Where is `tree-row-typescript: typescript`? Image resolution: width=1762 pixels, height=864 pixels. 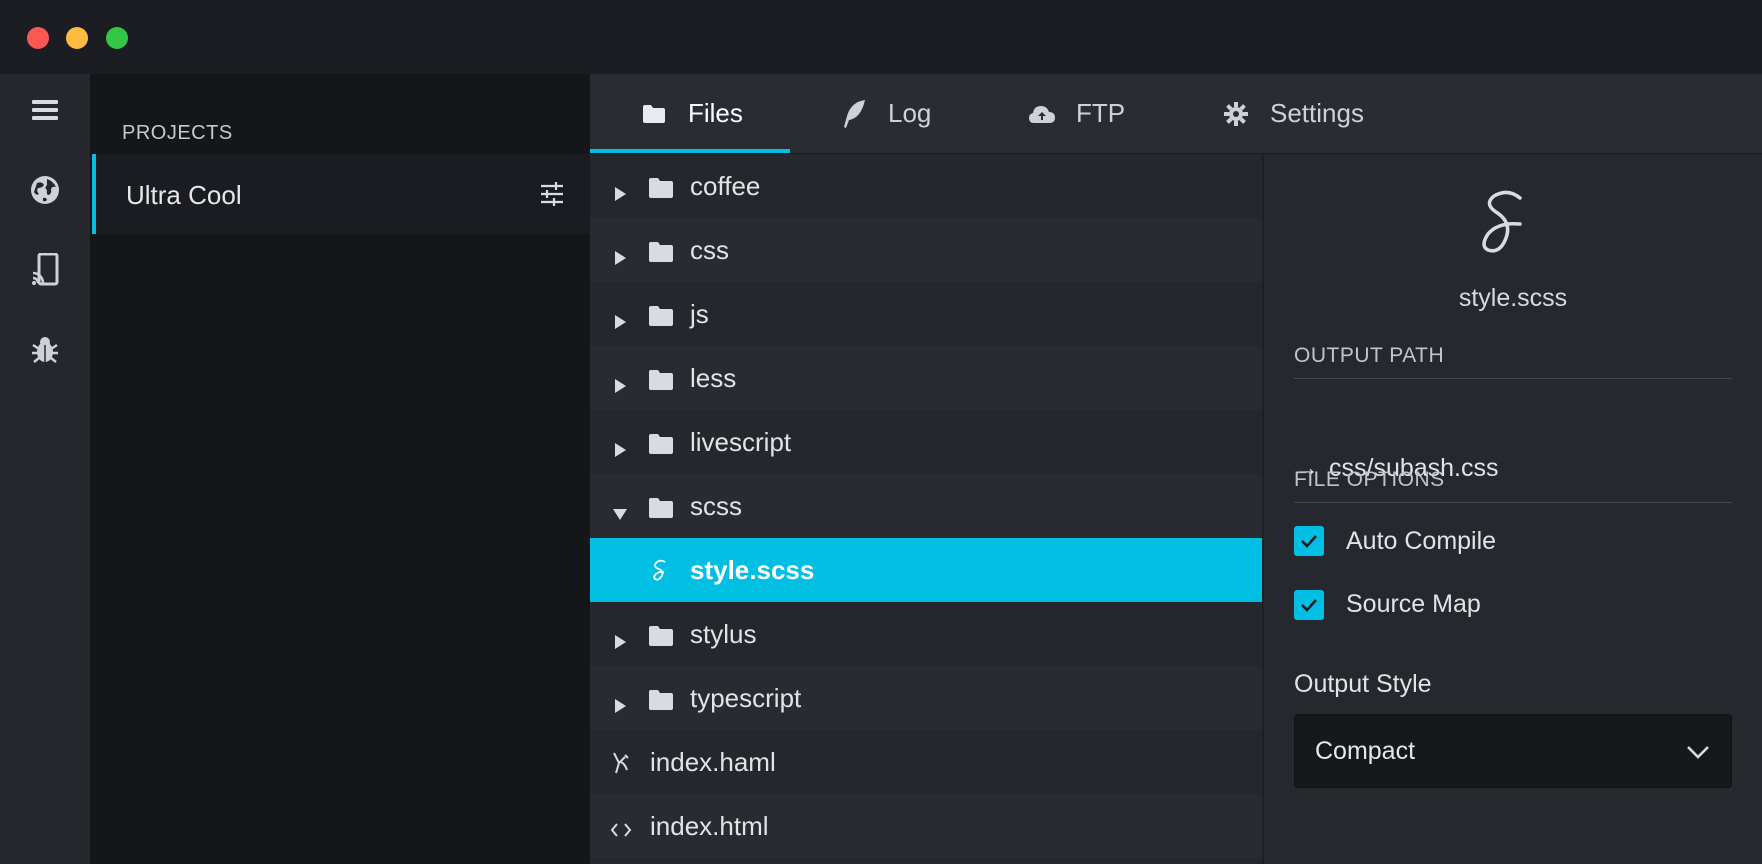 tree-row-typescript: typescript is located at coordinates (926, 698).